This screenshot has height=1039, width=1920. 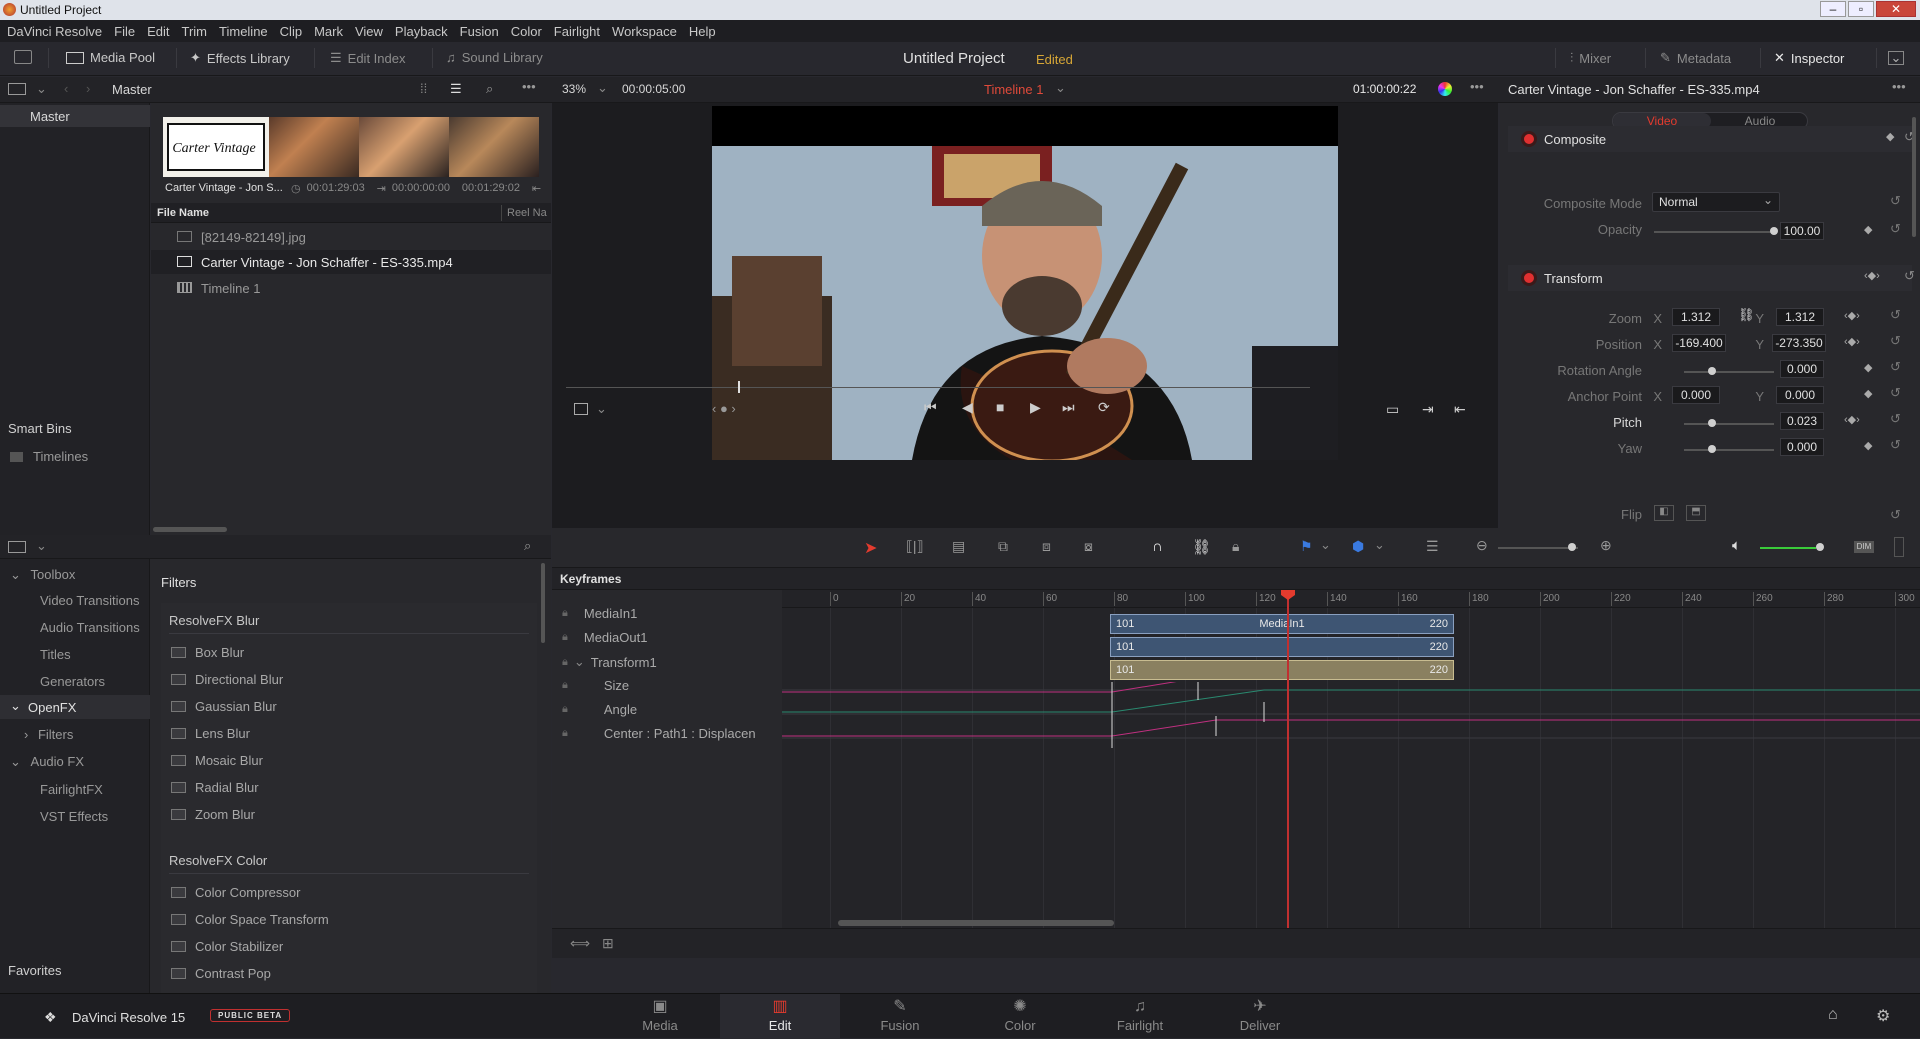 I want to click on menu-fusion: Fusion, so click(x=479, y=31).